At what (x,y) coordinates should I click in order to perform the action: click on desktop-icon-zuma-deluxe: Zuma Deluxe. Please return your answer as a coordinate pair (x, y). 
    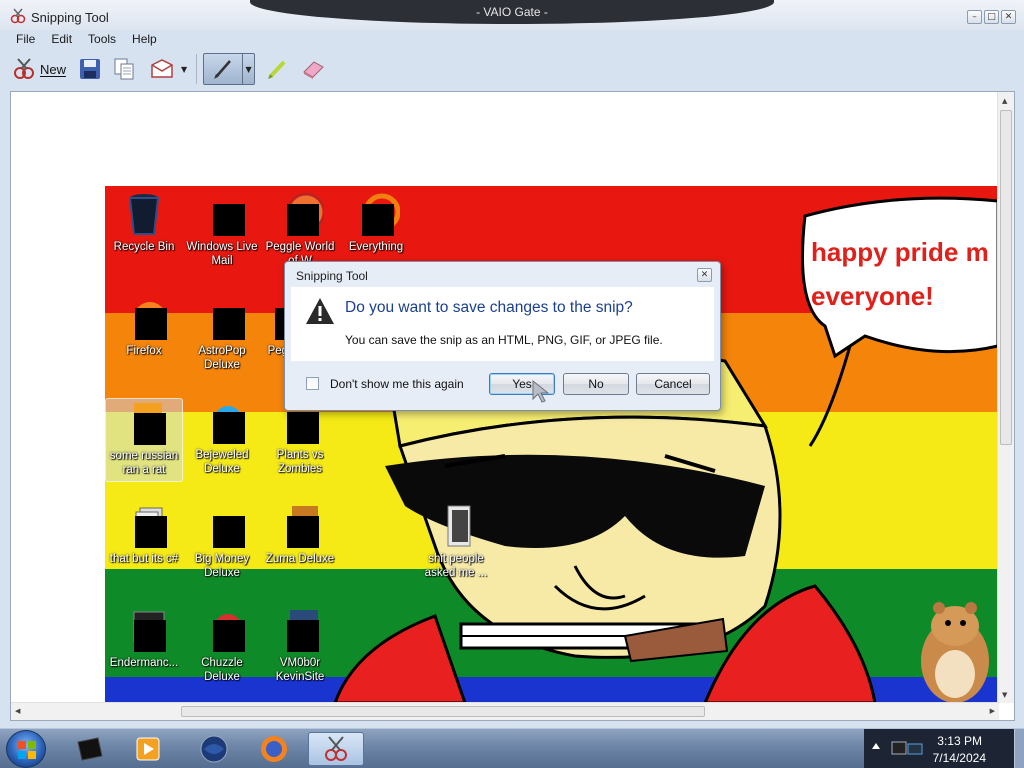
    Looking at the image, I should click on (300, 534).